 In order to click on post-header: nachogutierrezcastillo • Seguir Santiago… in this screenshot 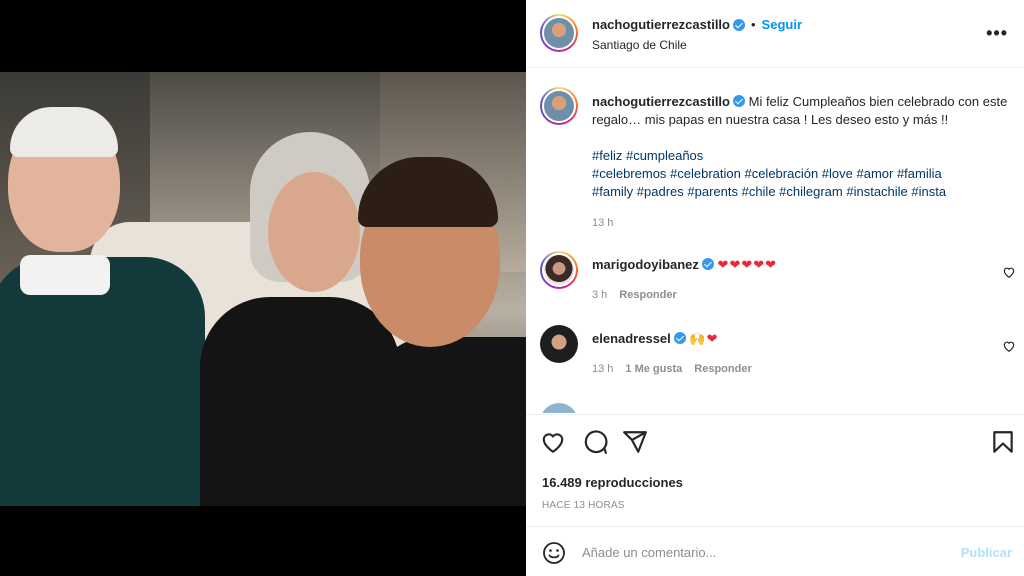, I will do `click(775, 34)`.